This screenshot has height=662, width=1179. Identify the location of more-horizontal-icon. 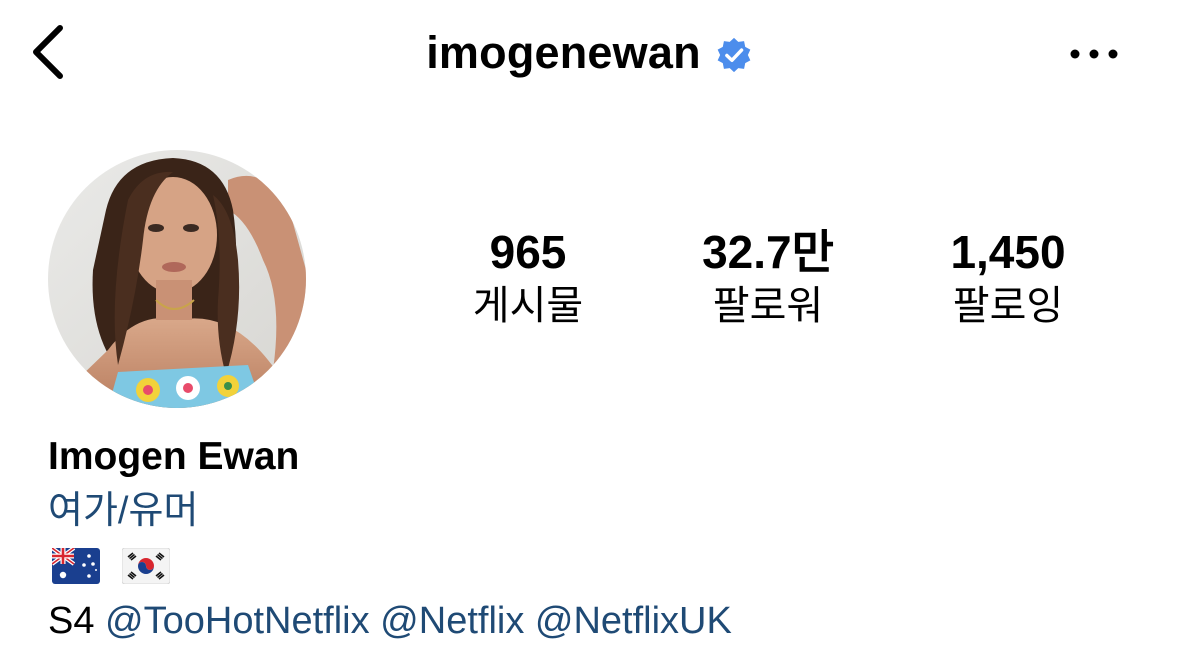
(1094, 54).